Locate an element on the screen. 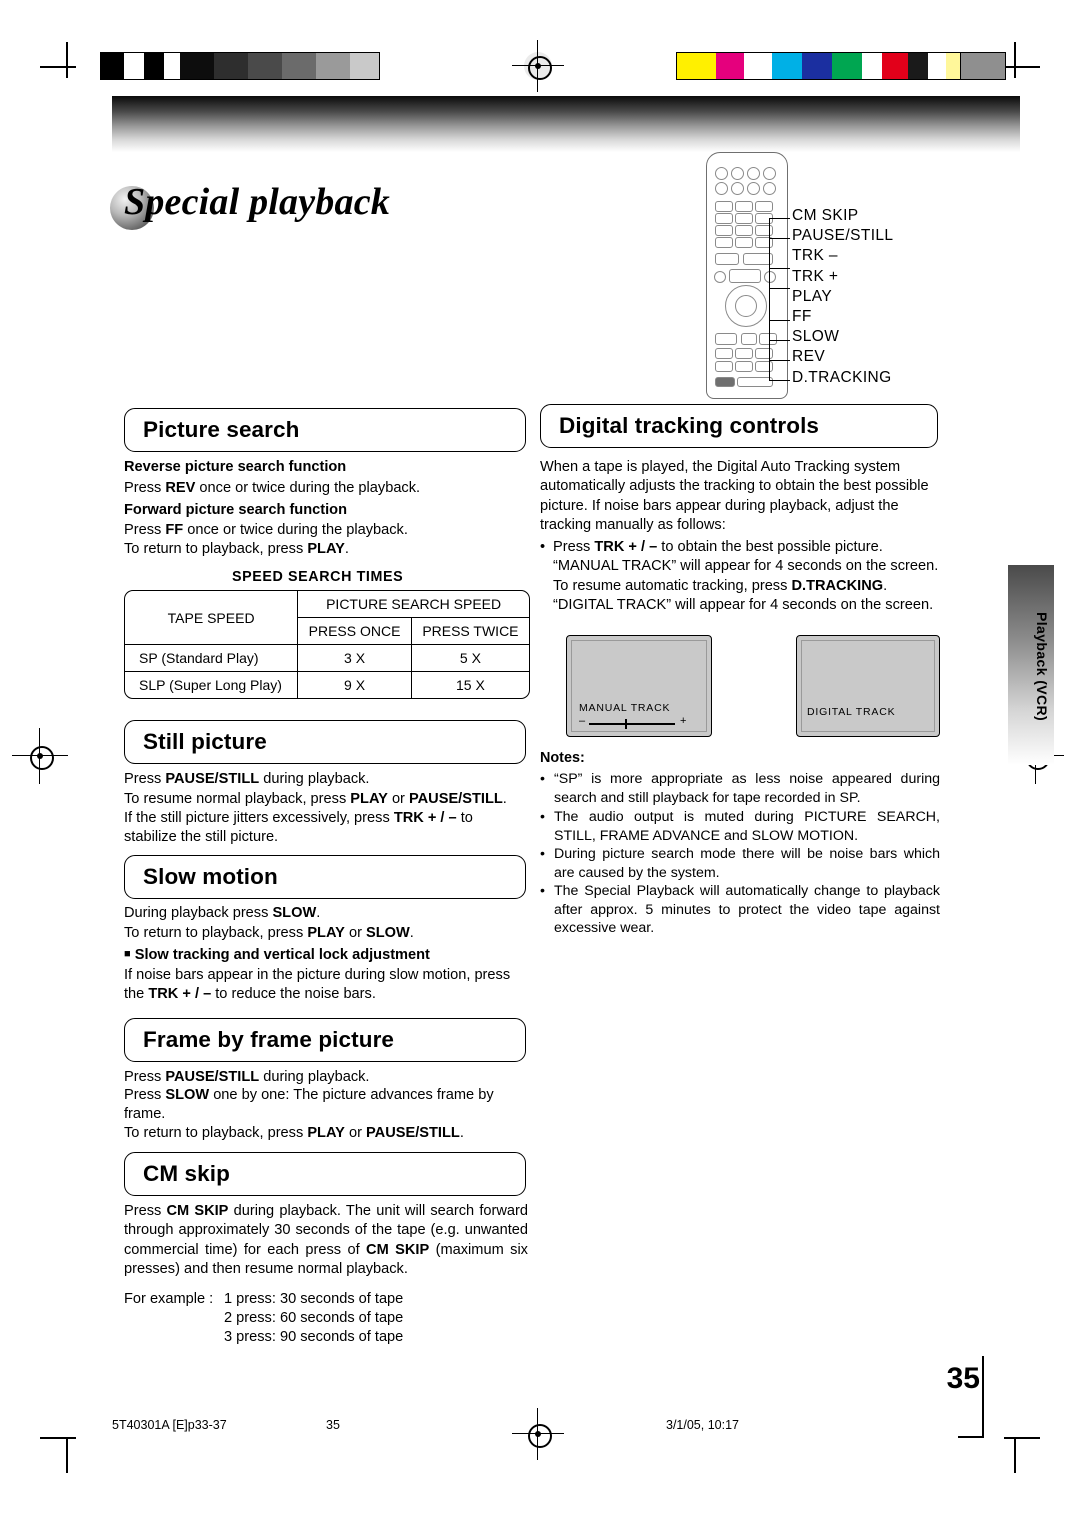 This screenshot has width=1080, height=1528. table-cell-press-twice: 15 X is located at coordinates (469, 684).